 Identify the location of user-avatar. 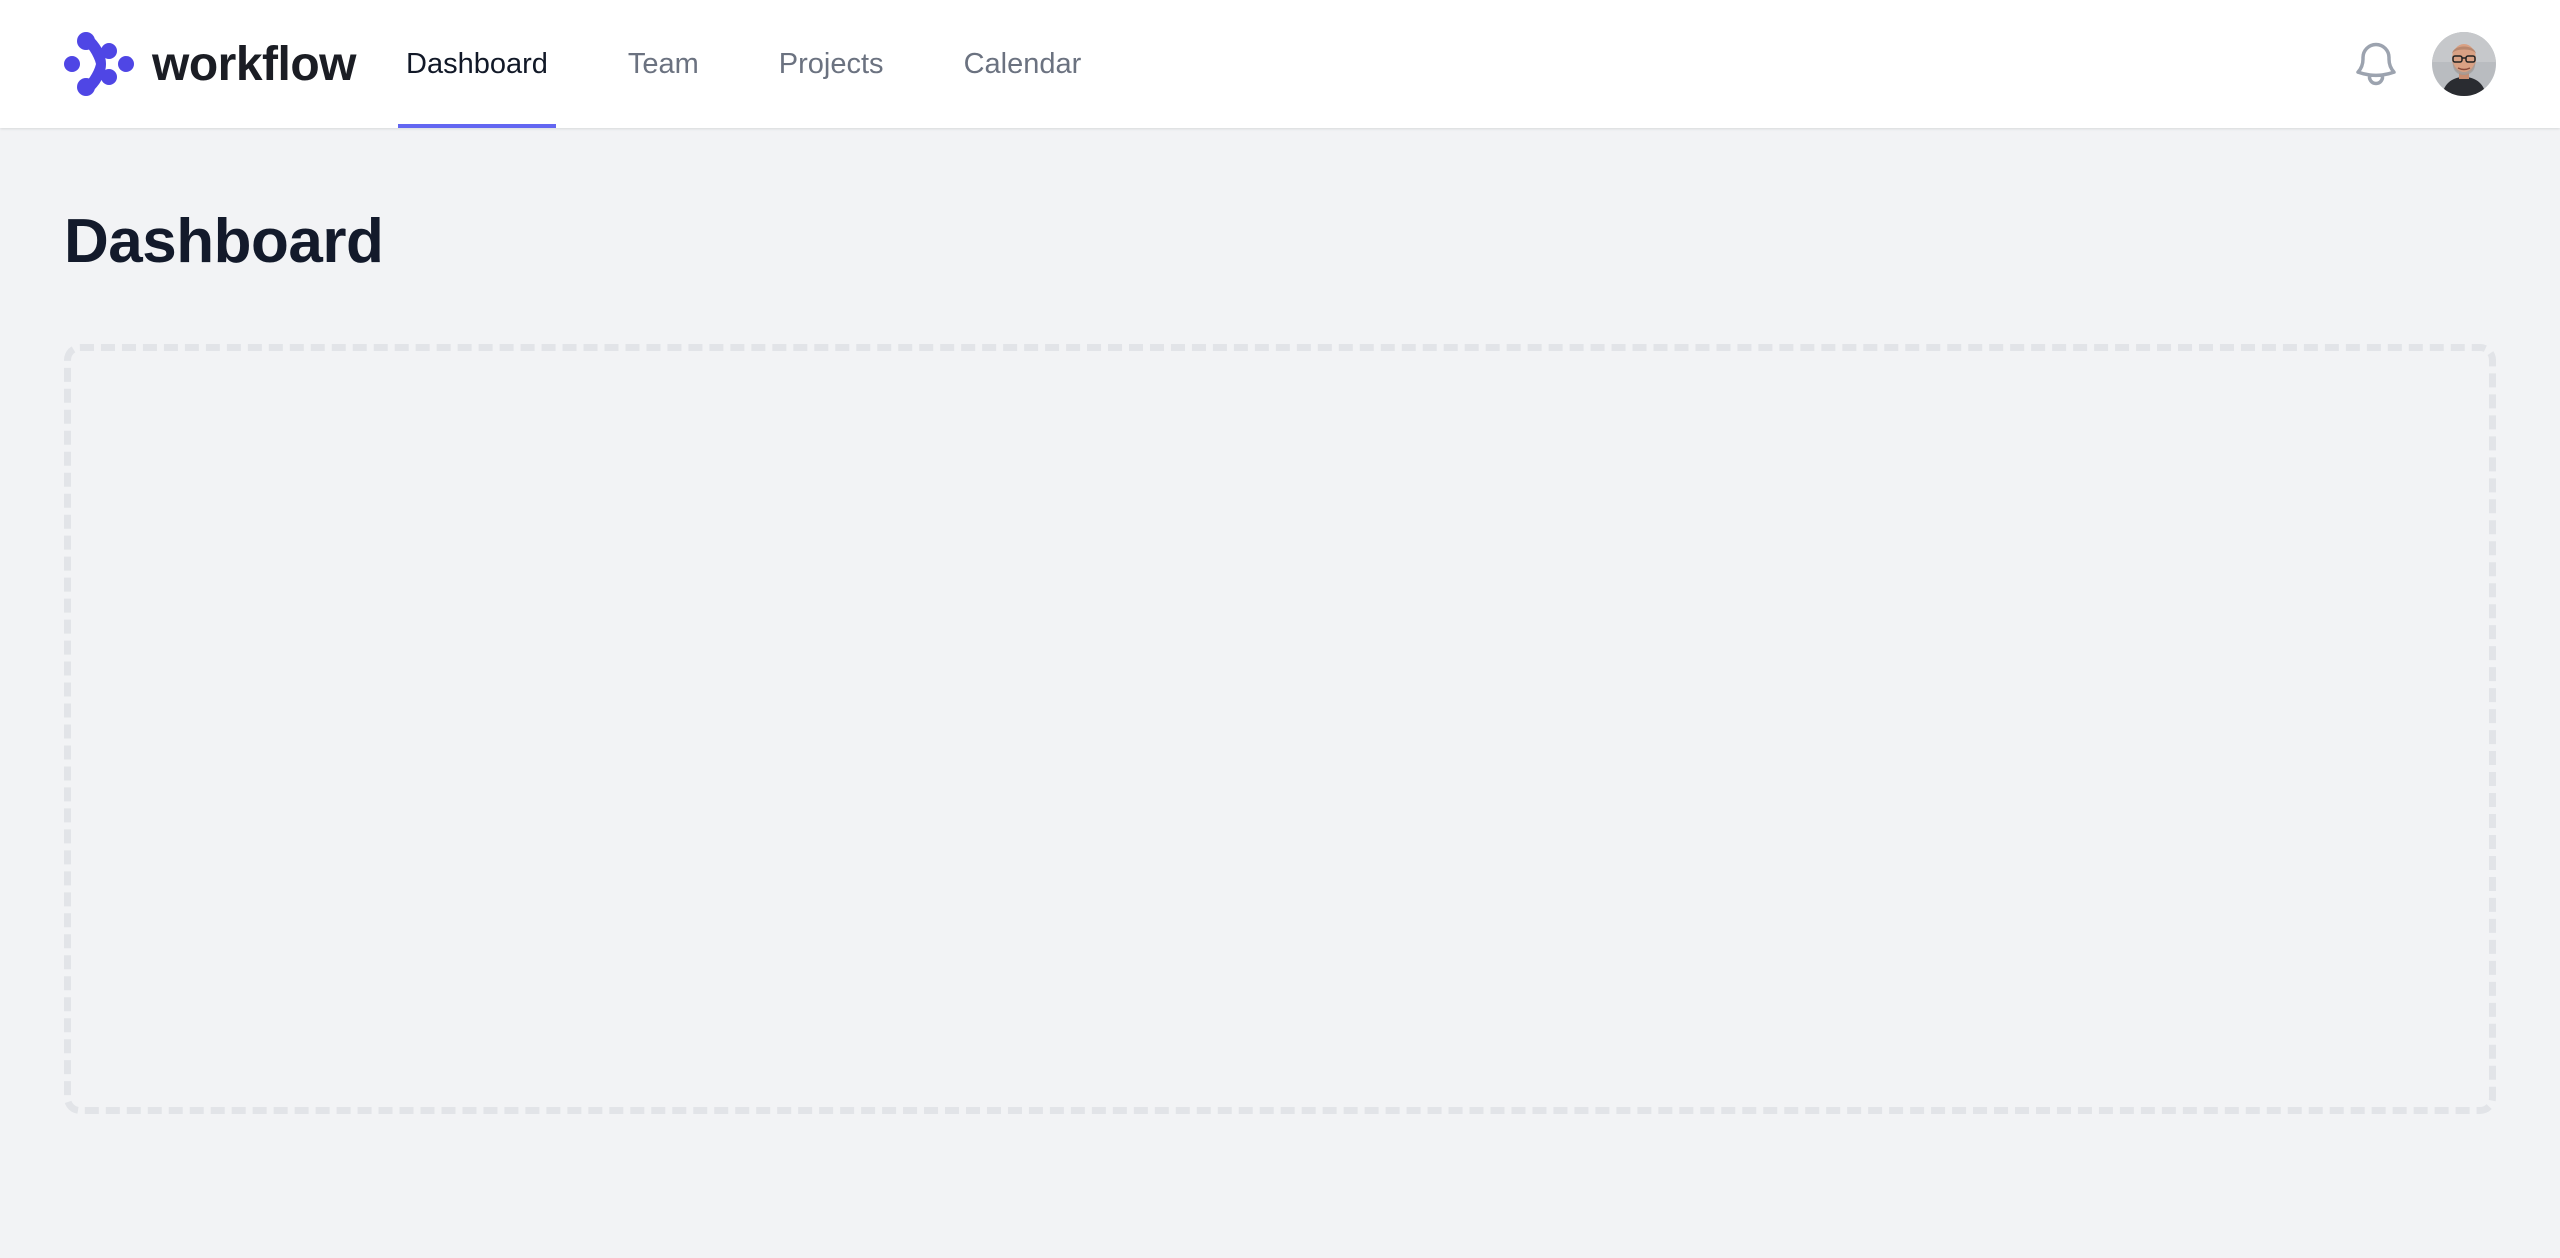
(2464, 64).